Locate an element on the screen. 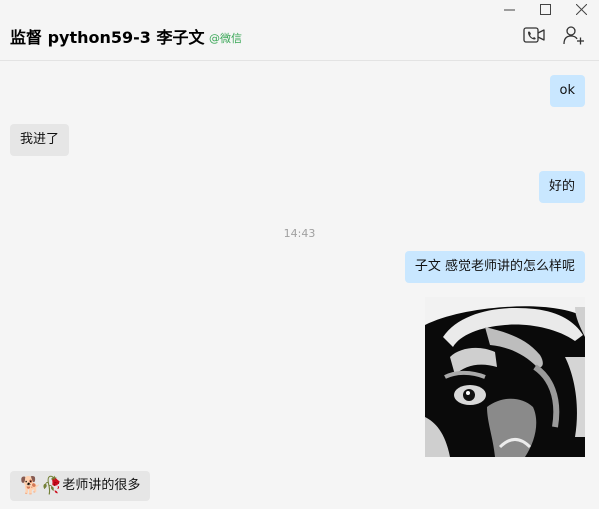 The height and width of the screenshot is (509, 599). message-text: 老师讲的很多 is located at coordinates (101, 485).